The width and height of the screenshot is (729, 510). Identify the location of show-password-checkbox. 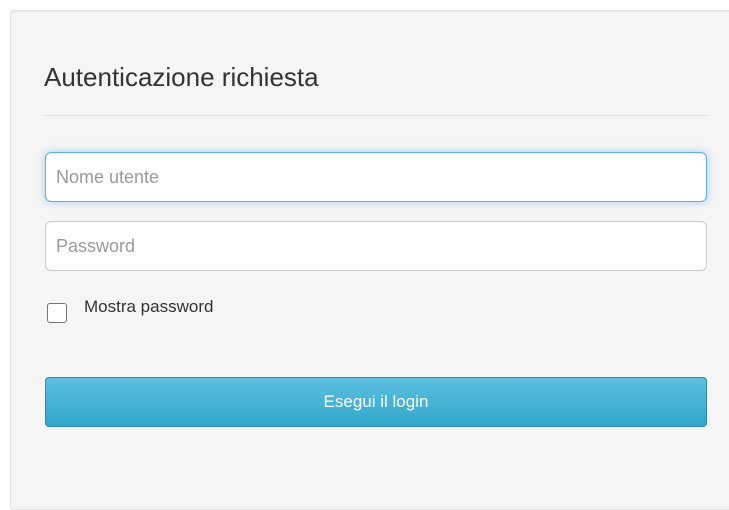
(57, 313).